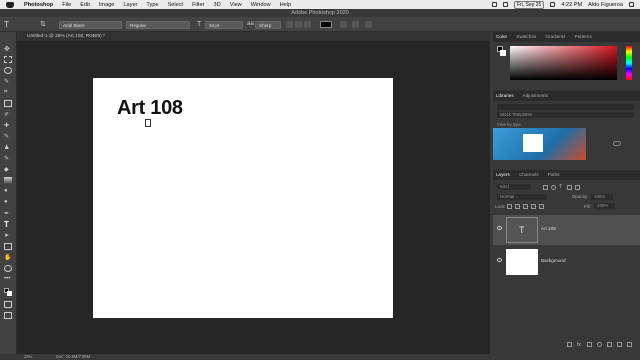  Describe the element at coordinates (553, 4) in the screenshot. I see `battery-icon` at that location.